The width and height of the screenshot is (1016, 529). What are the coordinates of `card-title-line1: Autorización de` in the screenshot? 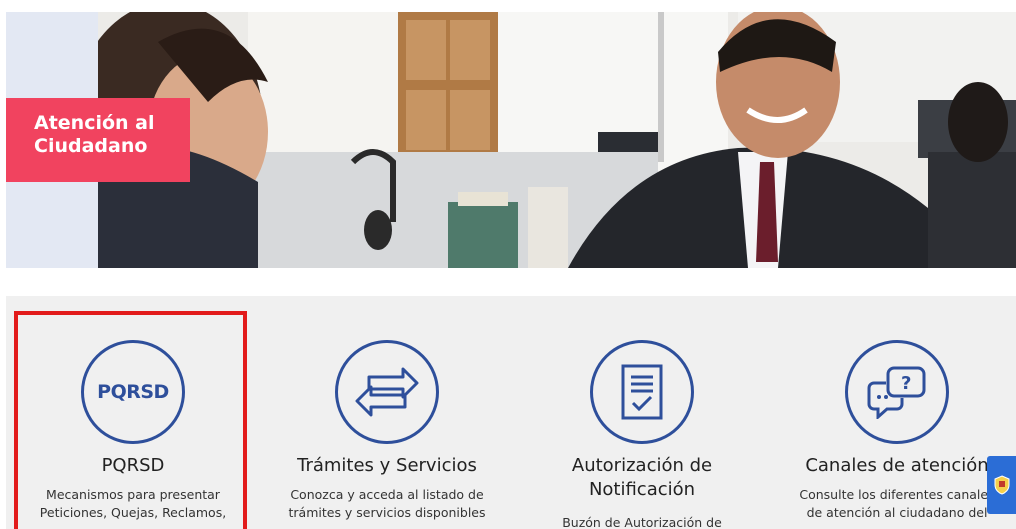 It's located at (642, 465).